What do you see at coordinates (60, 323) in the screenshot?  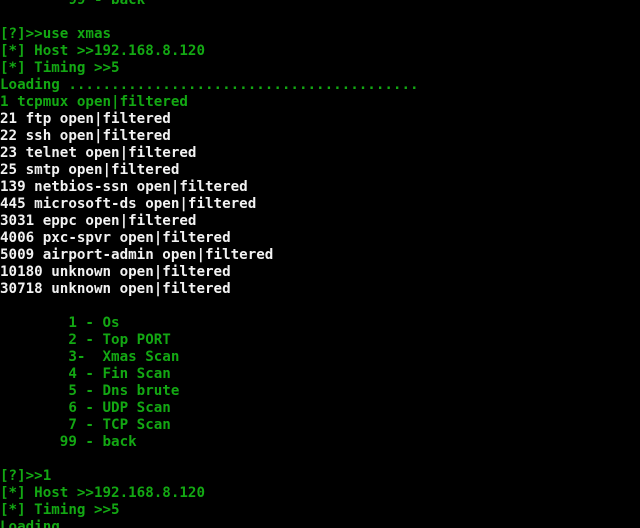 I see `terminal-line-menu-1-os: 1 - Os` at bounding box center [60, 323].